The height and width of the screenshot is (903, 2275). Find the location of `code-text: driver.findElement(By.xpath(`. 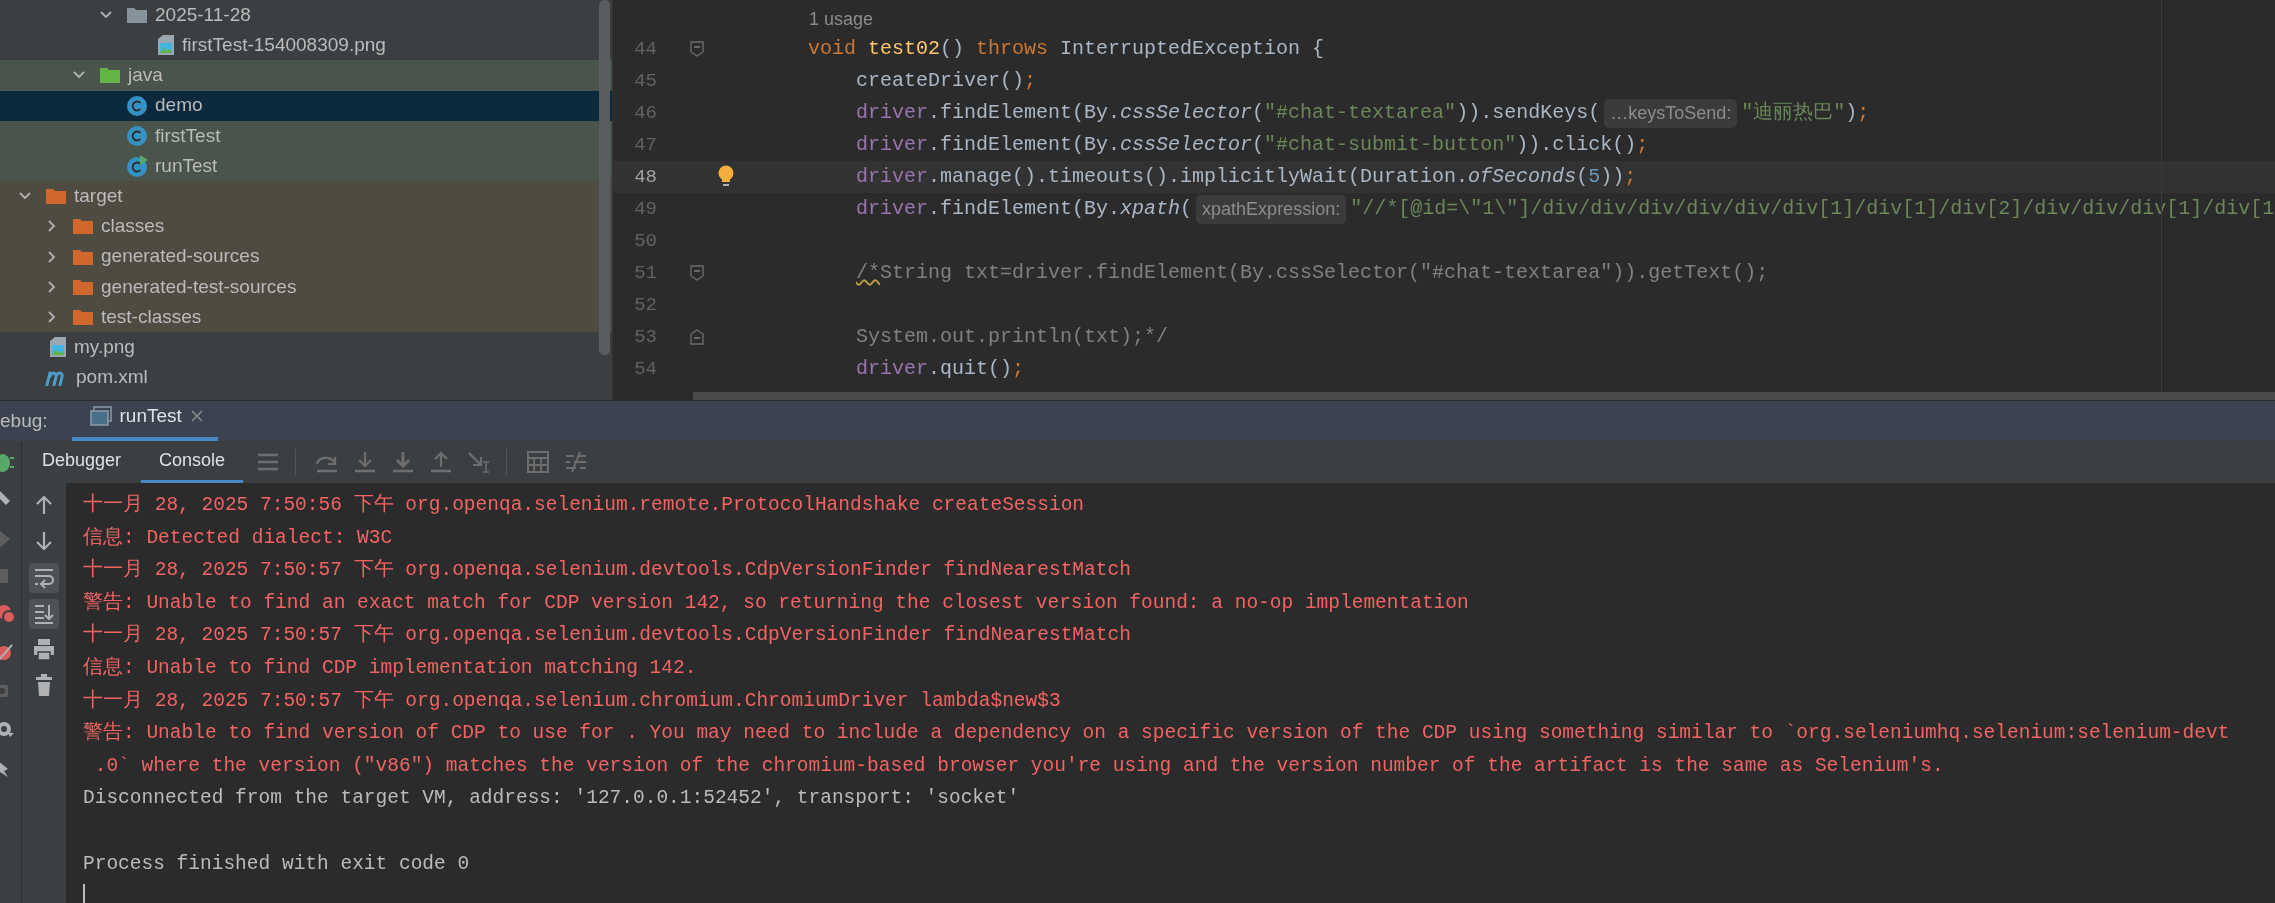

code-text: driver.findElement(By.xpath( is located at coordinates (1024, 209).